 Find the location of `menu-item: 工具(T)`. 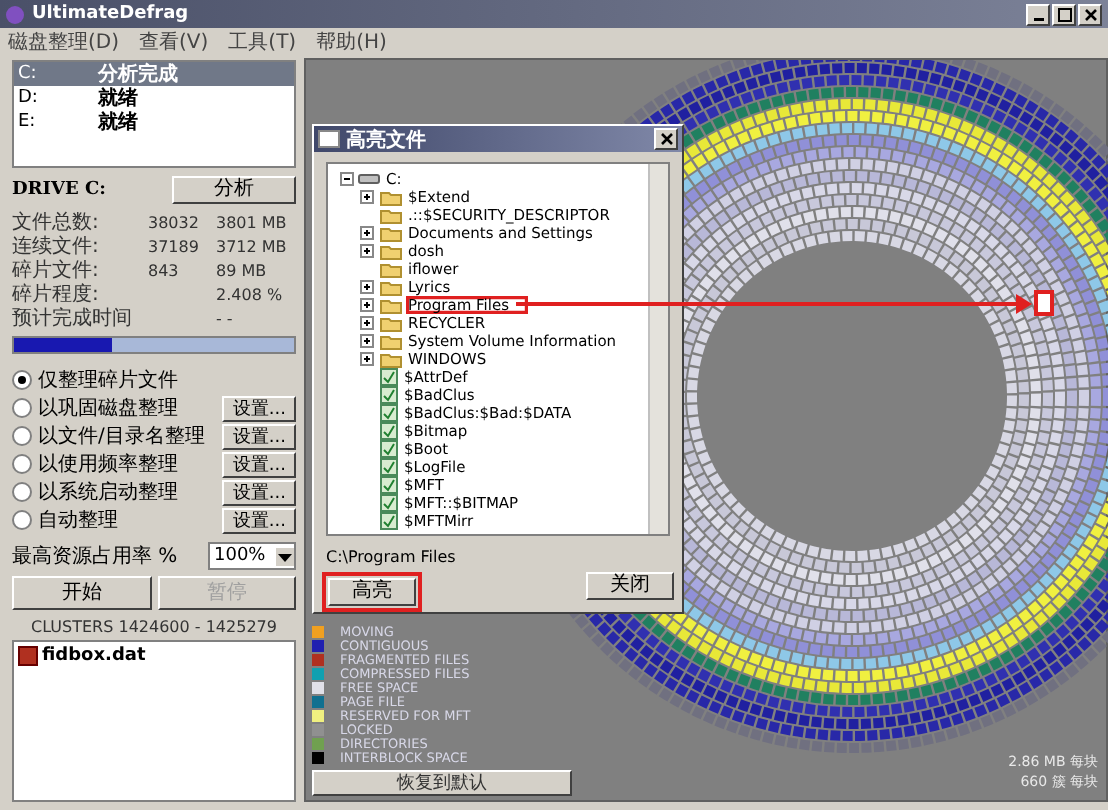

menu-item: 工具(T) is located at coordinates (262, 42).